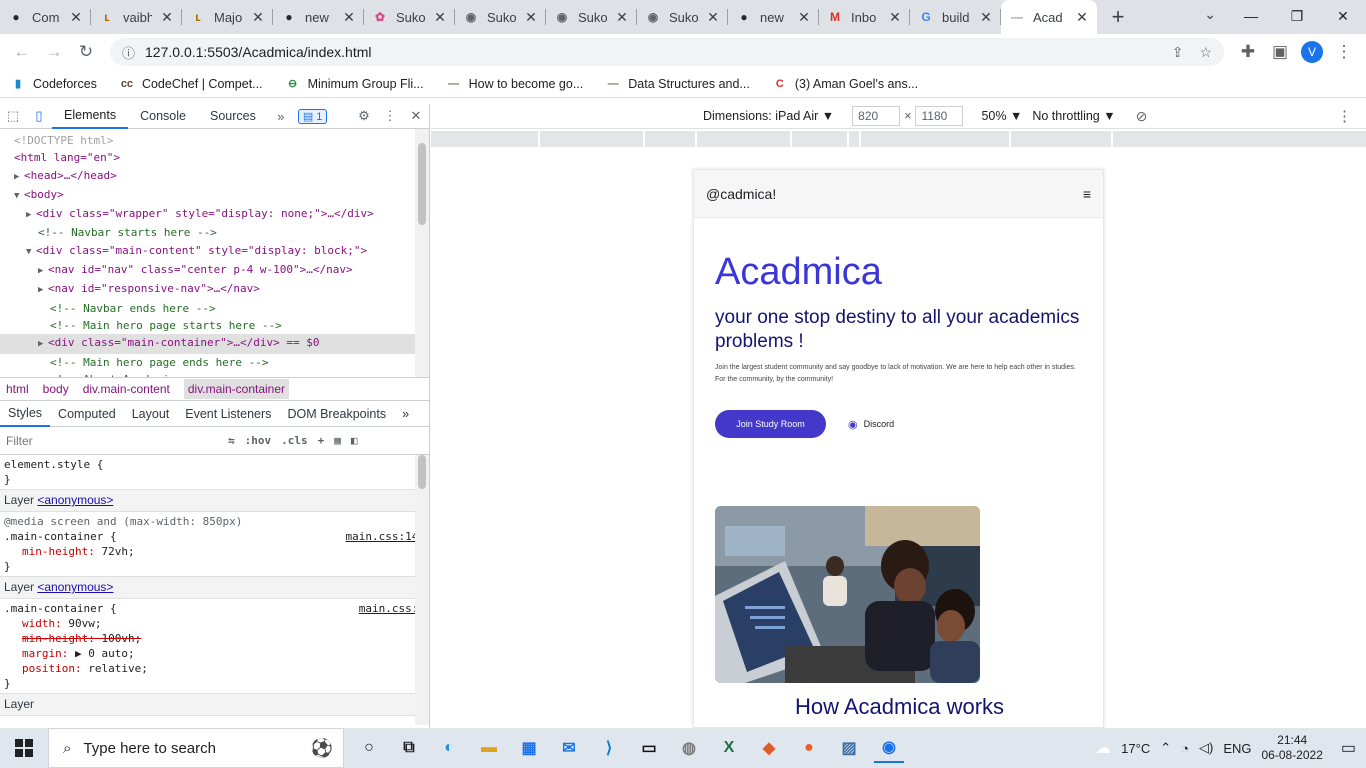 Image resolution: width=1366 pixels, height=768 pixels. Describe the element at coordinates (1248, 52) in the screenshot. I see `extensions-icon: ✚` at that location.